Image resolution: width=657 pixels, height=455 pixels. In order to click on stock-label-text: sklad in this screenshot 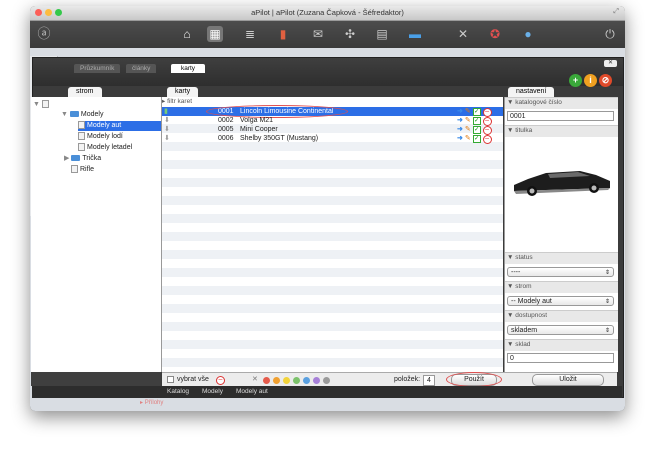, I will do `click(523, 344)`.